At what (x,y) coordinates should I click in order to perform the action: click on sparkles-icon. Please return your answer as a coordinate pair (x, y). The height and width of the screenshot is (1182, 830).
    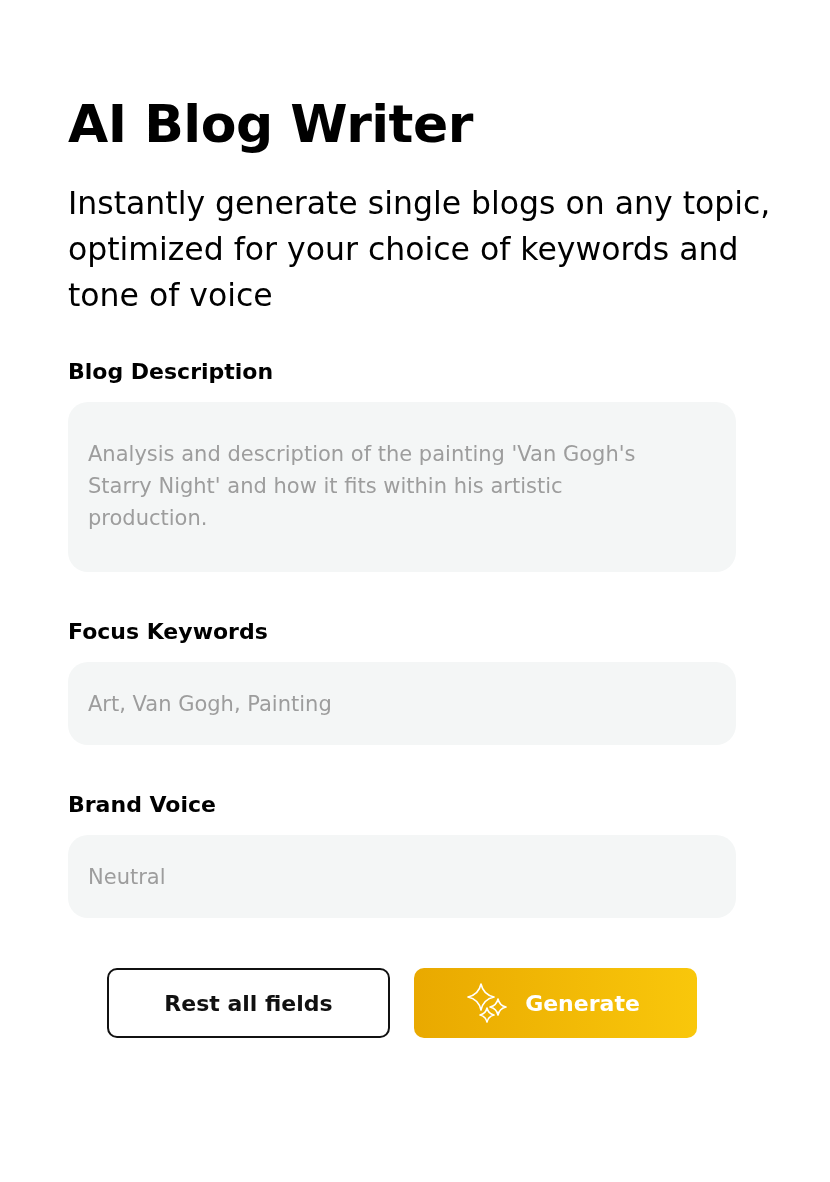
    Looking at the image, I should click on (487, 1003).